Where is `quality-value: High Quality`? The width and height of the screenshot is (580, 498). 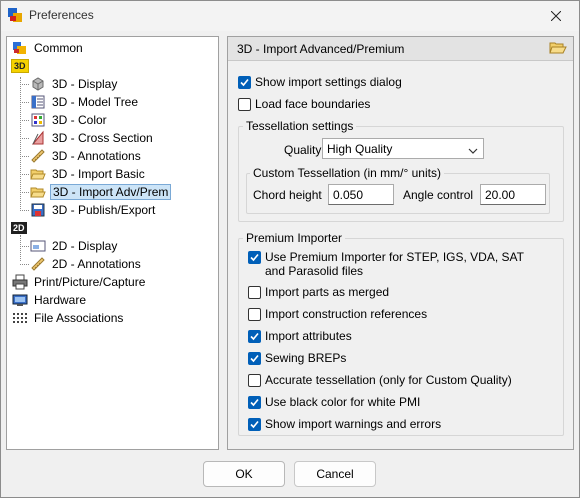
quality-value: High Quality is located at coordinates (360, 149).